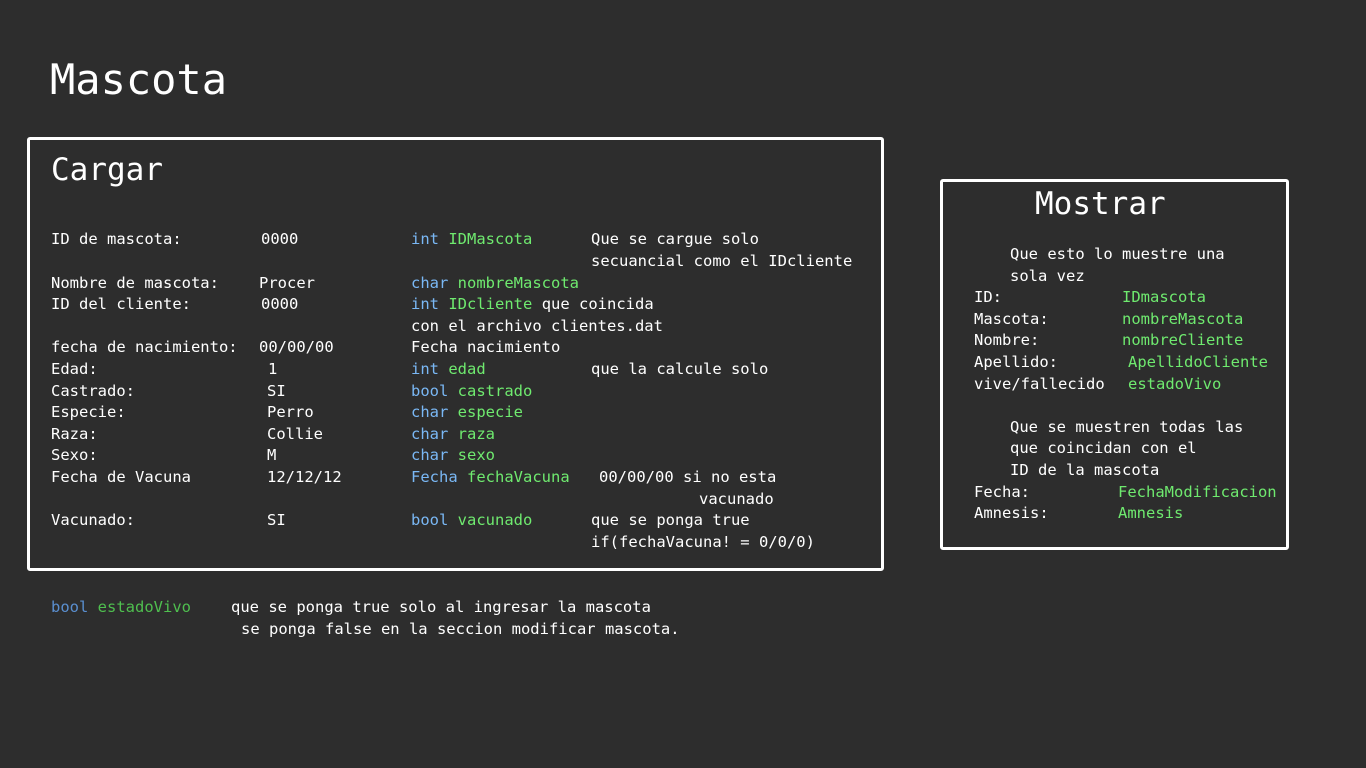  Describe the element at coordinates (139, 79) in the screenshot. I see `page-title: Mascota` at that location.